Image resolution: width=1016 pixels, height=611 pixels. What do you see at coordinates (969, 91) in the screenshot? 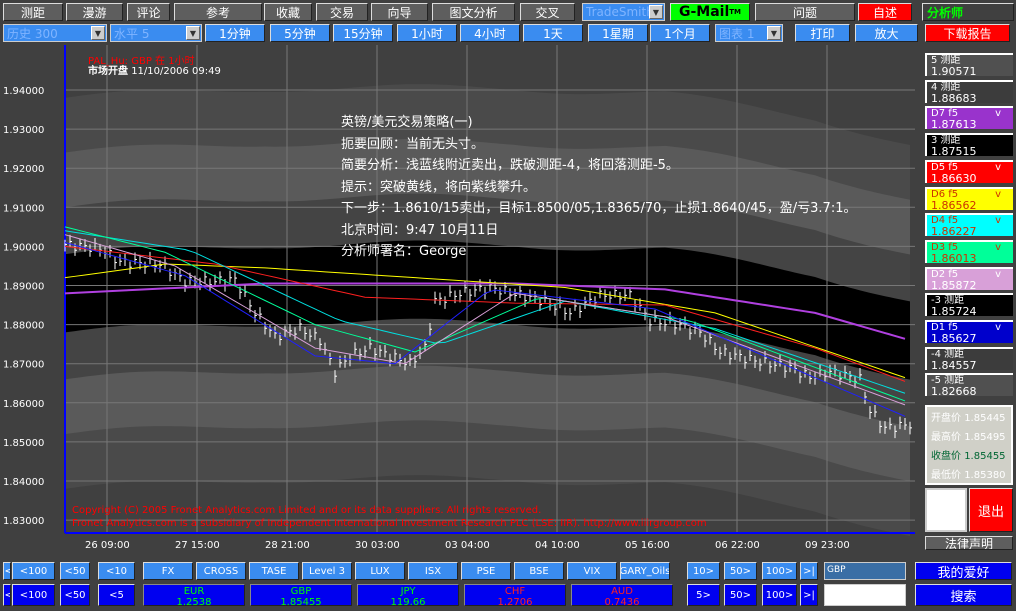
I see `level-box: 4 测距 1.88683` at bounding box center [969, 91].